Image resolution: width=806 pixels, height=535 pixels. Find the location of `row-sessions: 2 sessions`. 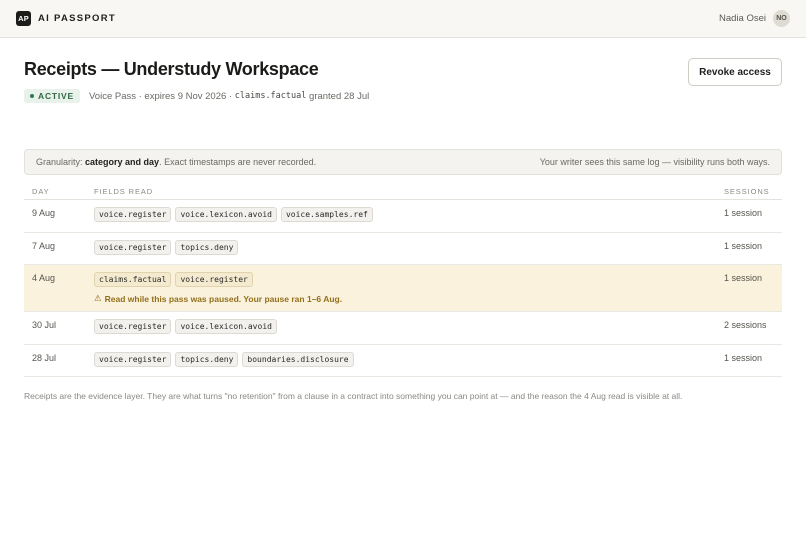

row-sessions: 2 sessions is located at coordinates (745, 325).